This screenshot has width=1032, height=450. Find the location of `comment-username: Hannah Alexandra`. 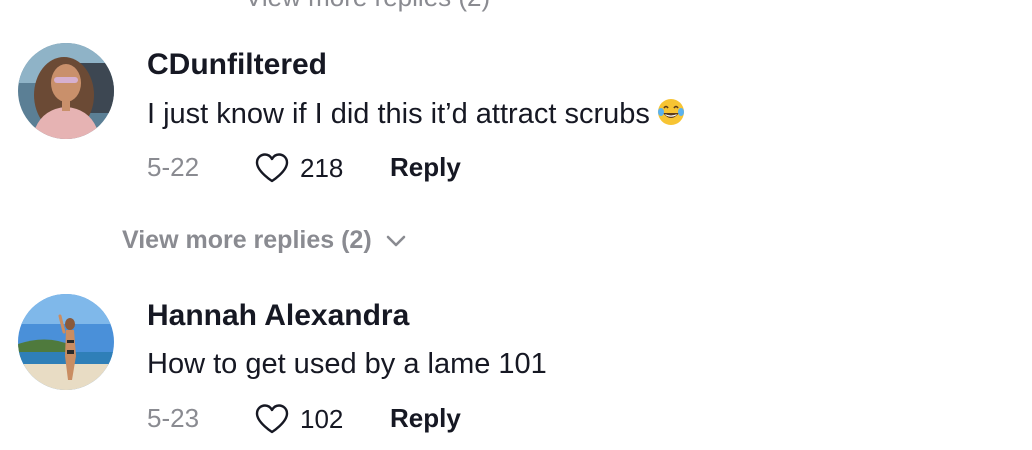

comment-username: Hannah Alexandra is located at coordinates (278, 316).